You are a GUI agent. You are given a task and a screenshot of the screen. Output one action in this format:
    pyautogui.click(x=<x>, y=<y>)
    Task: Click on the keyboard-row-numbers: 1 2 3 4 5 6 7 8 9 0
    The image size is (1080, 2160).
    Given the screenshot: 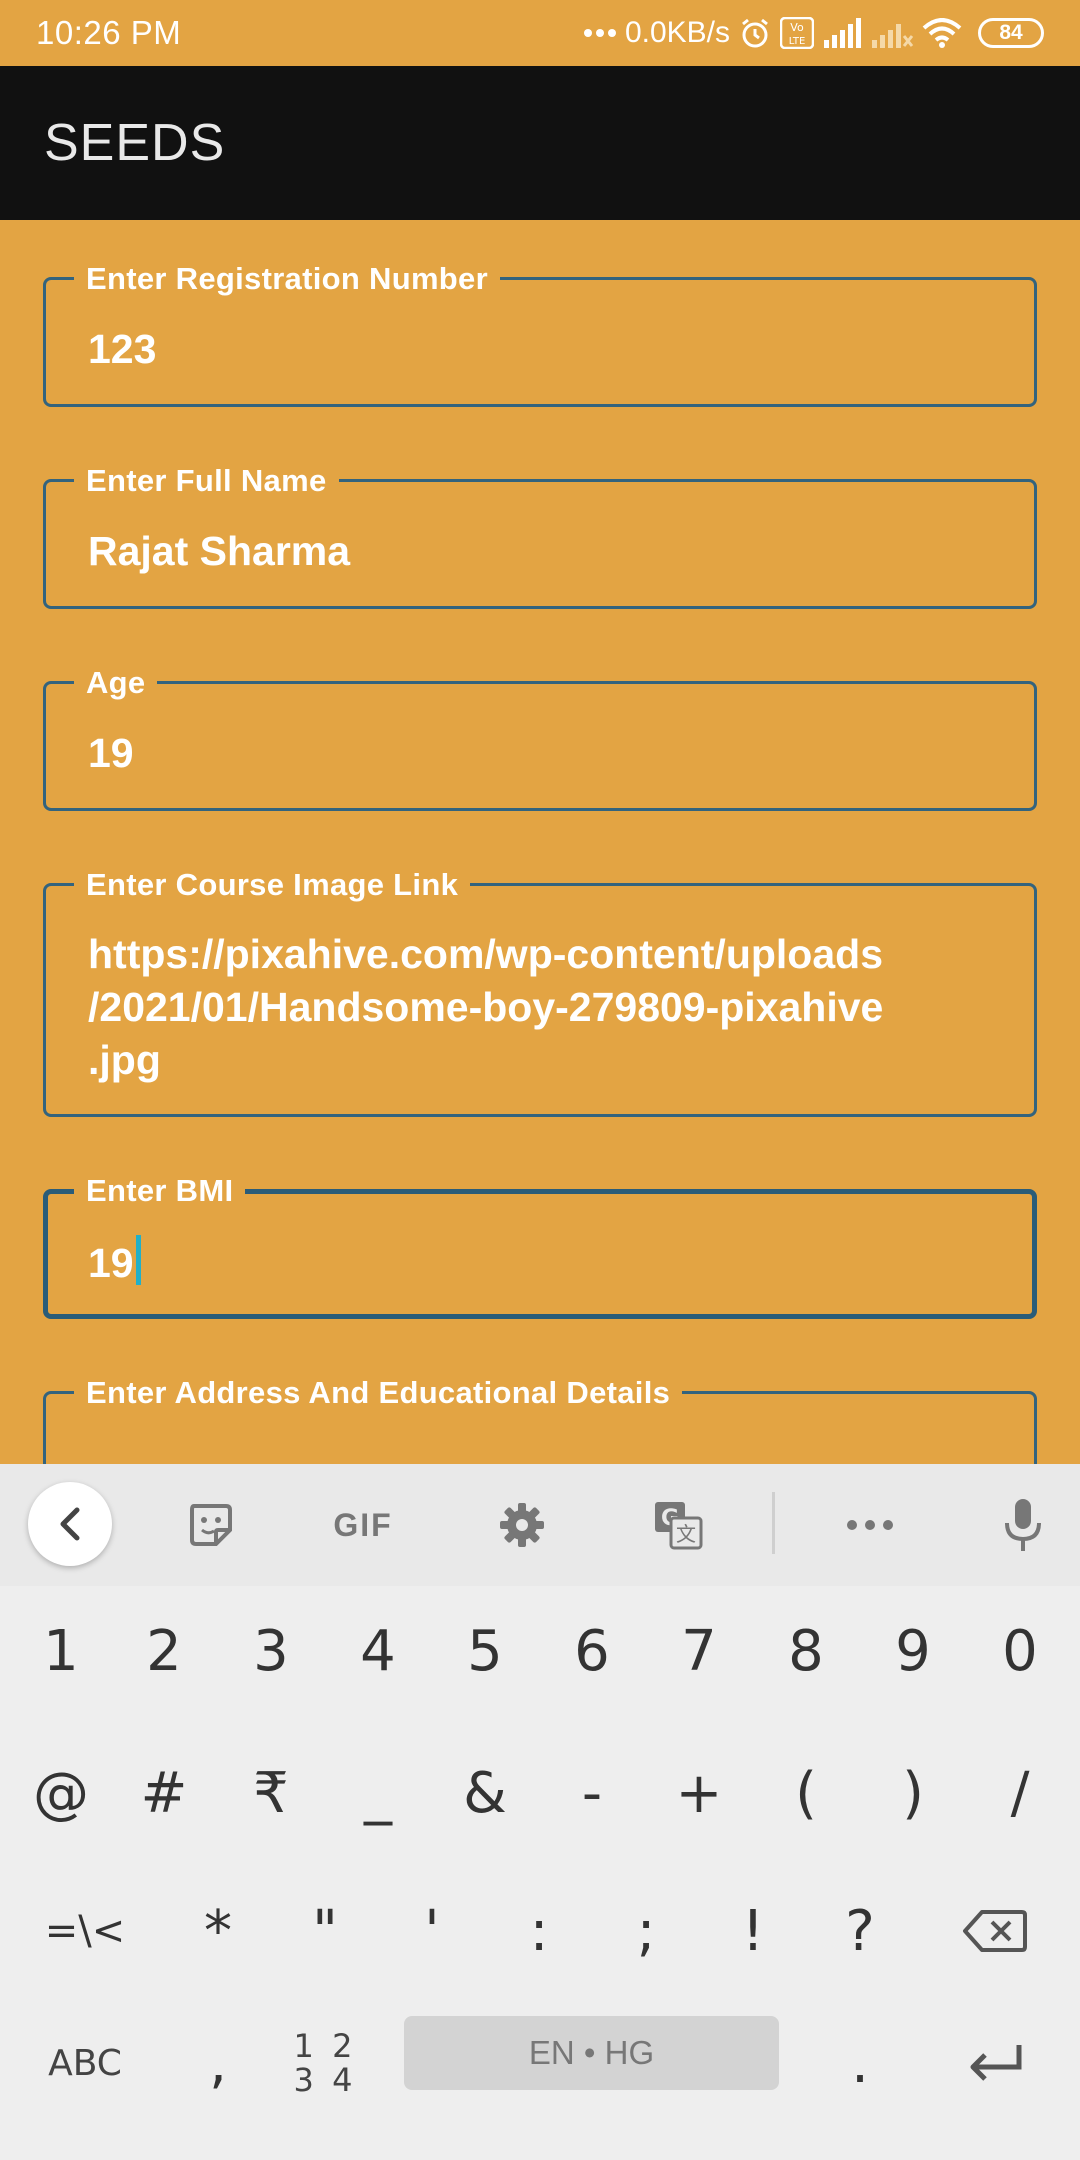 What is the action you would take?
    pyautogui.click(x=540, y=1651)
    